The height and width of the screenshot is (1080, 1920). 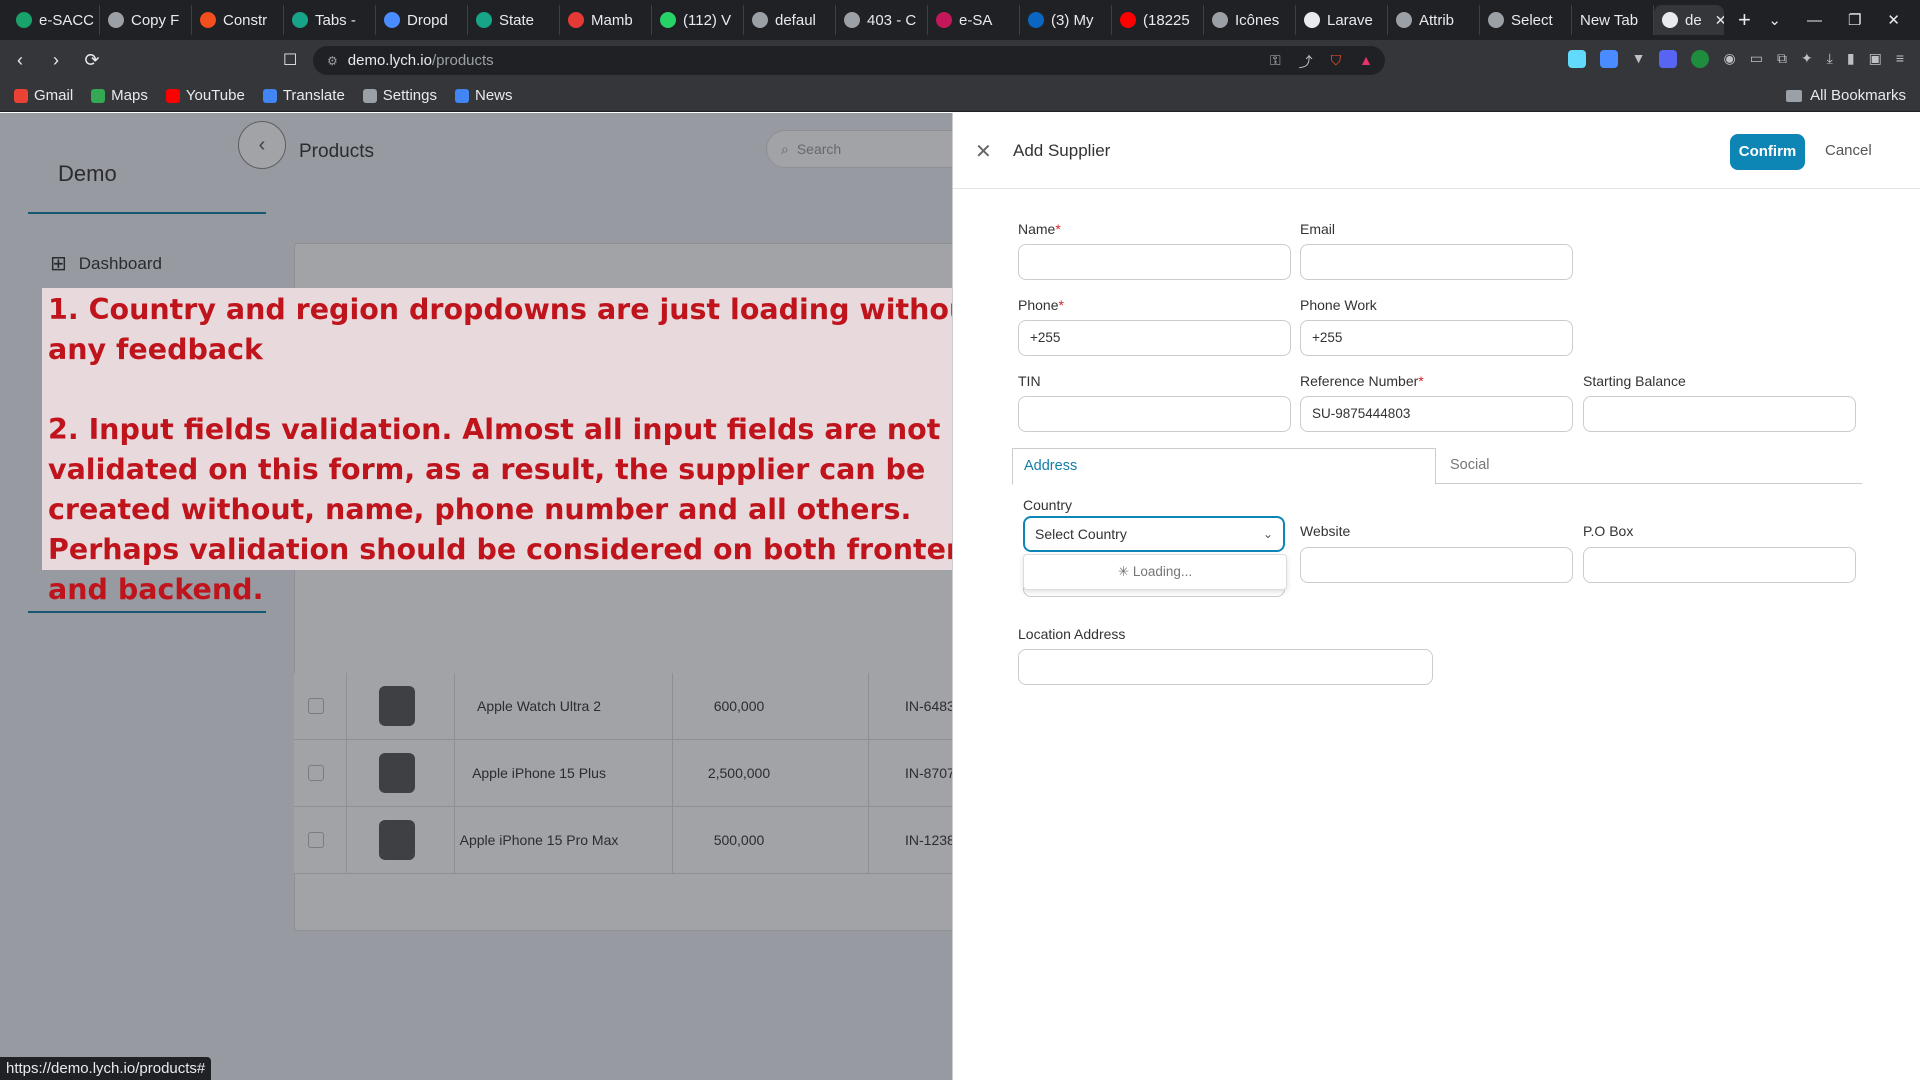 What do you see at coordinates (790, 20) in the screenshot?
I see `browser-tab: defaul` at bounding box center [790, 20].